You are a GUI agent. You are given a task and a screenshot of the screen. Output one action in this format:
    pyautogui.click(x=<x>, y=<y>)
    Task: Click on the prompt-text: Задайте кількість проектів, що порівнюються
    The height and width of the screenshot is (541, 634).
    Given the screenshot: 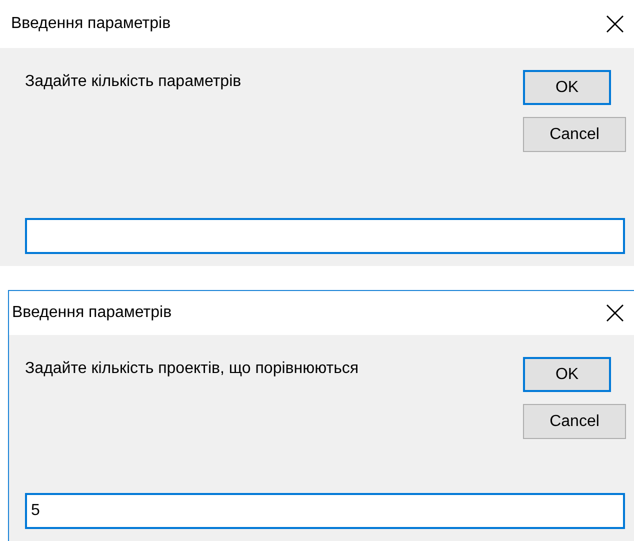 What is the action you would take?
    pyautogui.click(x=192, y=369)
    